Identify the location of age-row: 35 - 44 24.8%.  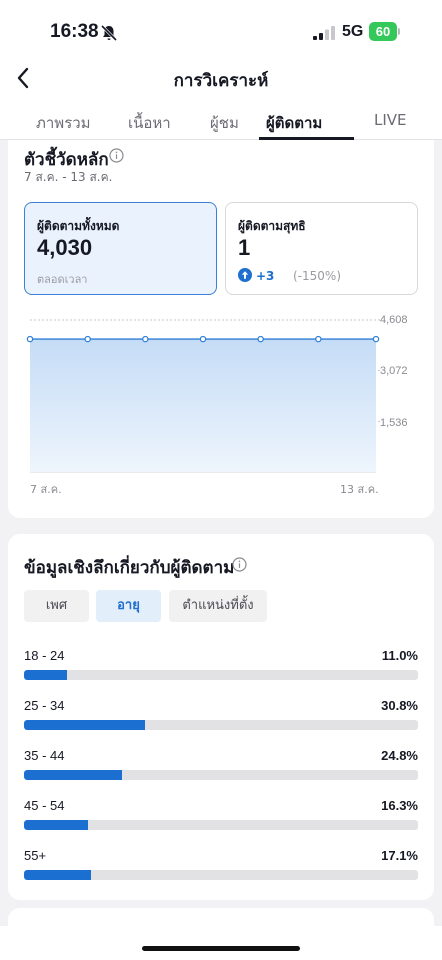
(221, 768).